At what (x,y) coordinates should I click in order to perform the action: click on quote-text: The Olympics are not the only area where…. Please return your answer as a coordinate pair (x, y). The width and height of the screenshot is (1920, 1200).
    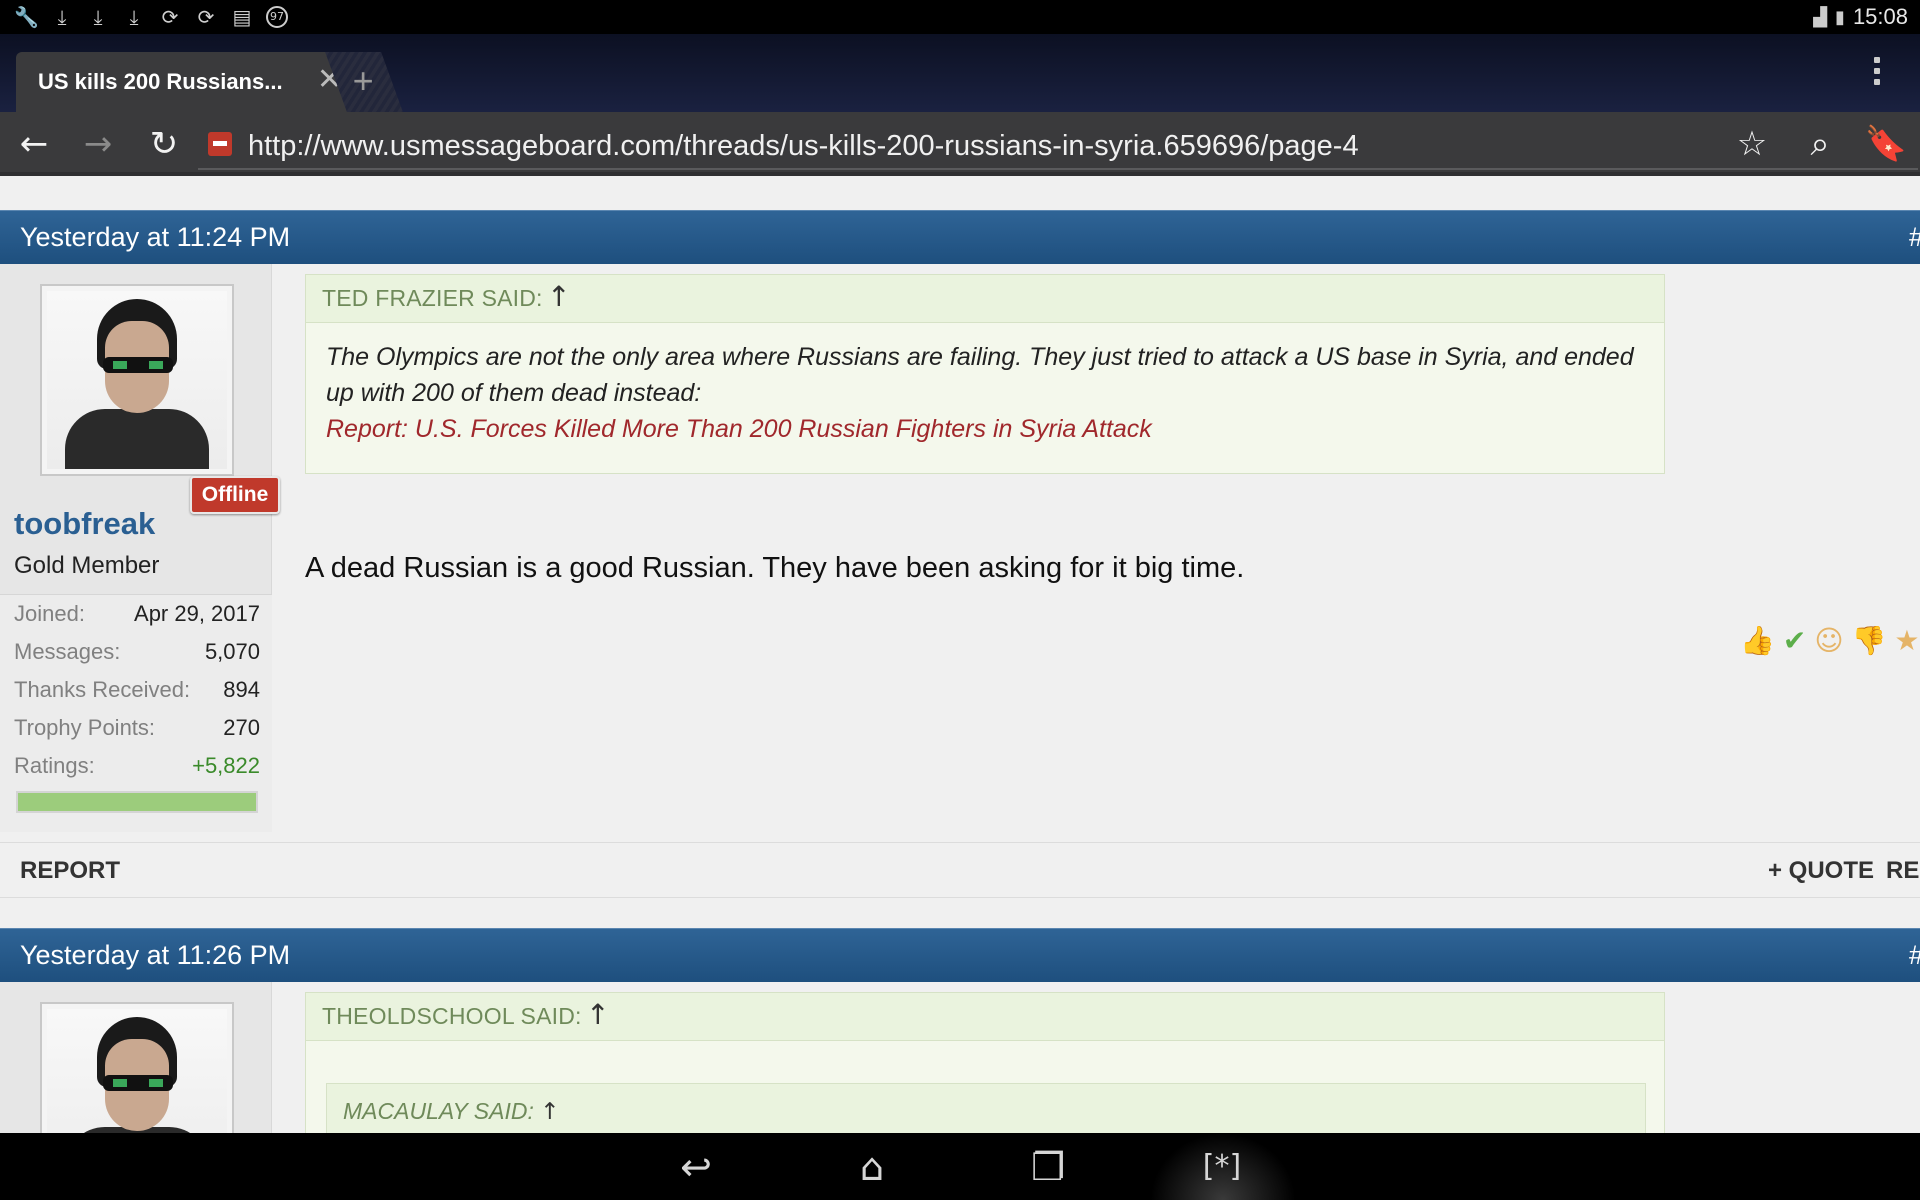
    Looking at the image, I should click on (980, 375).